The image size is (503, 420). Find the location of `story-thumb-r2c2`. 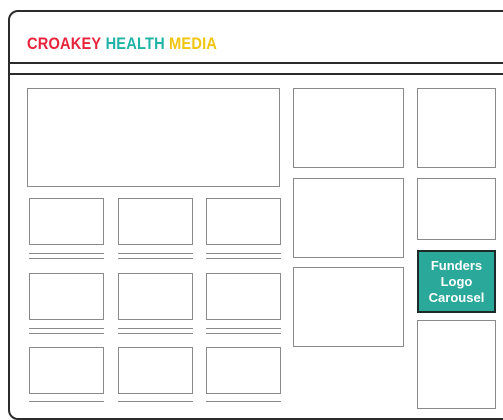

story-thumb-r2c2 is located at coordinates (155, 296).